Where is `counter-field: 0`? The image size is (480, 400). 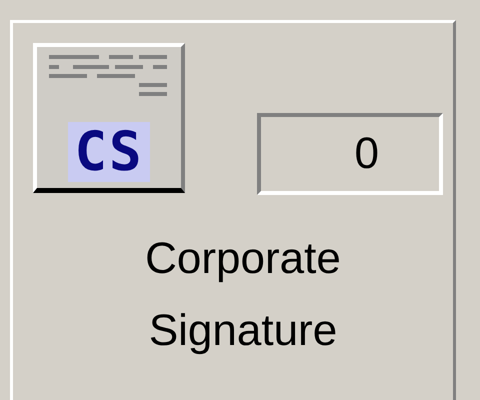 counter-field: 0 is located at coordinates (350, 154).